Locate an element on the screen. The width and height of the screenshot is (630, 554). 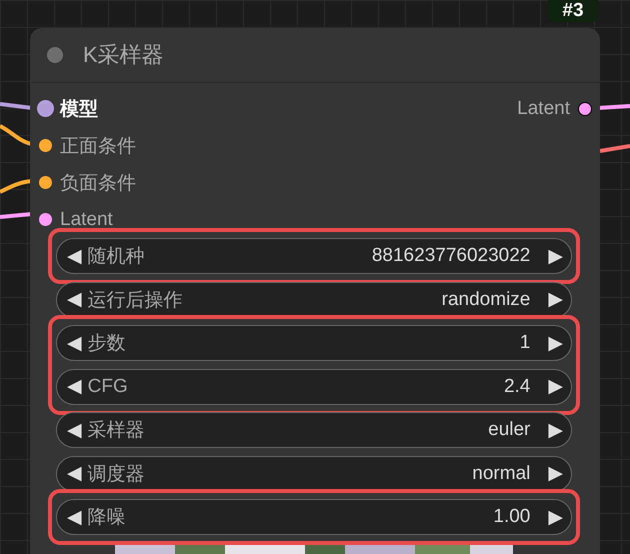
number-widget: ◀ 调度器 normal ▶ is located at coordinates (314, 474).